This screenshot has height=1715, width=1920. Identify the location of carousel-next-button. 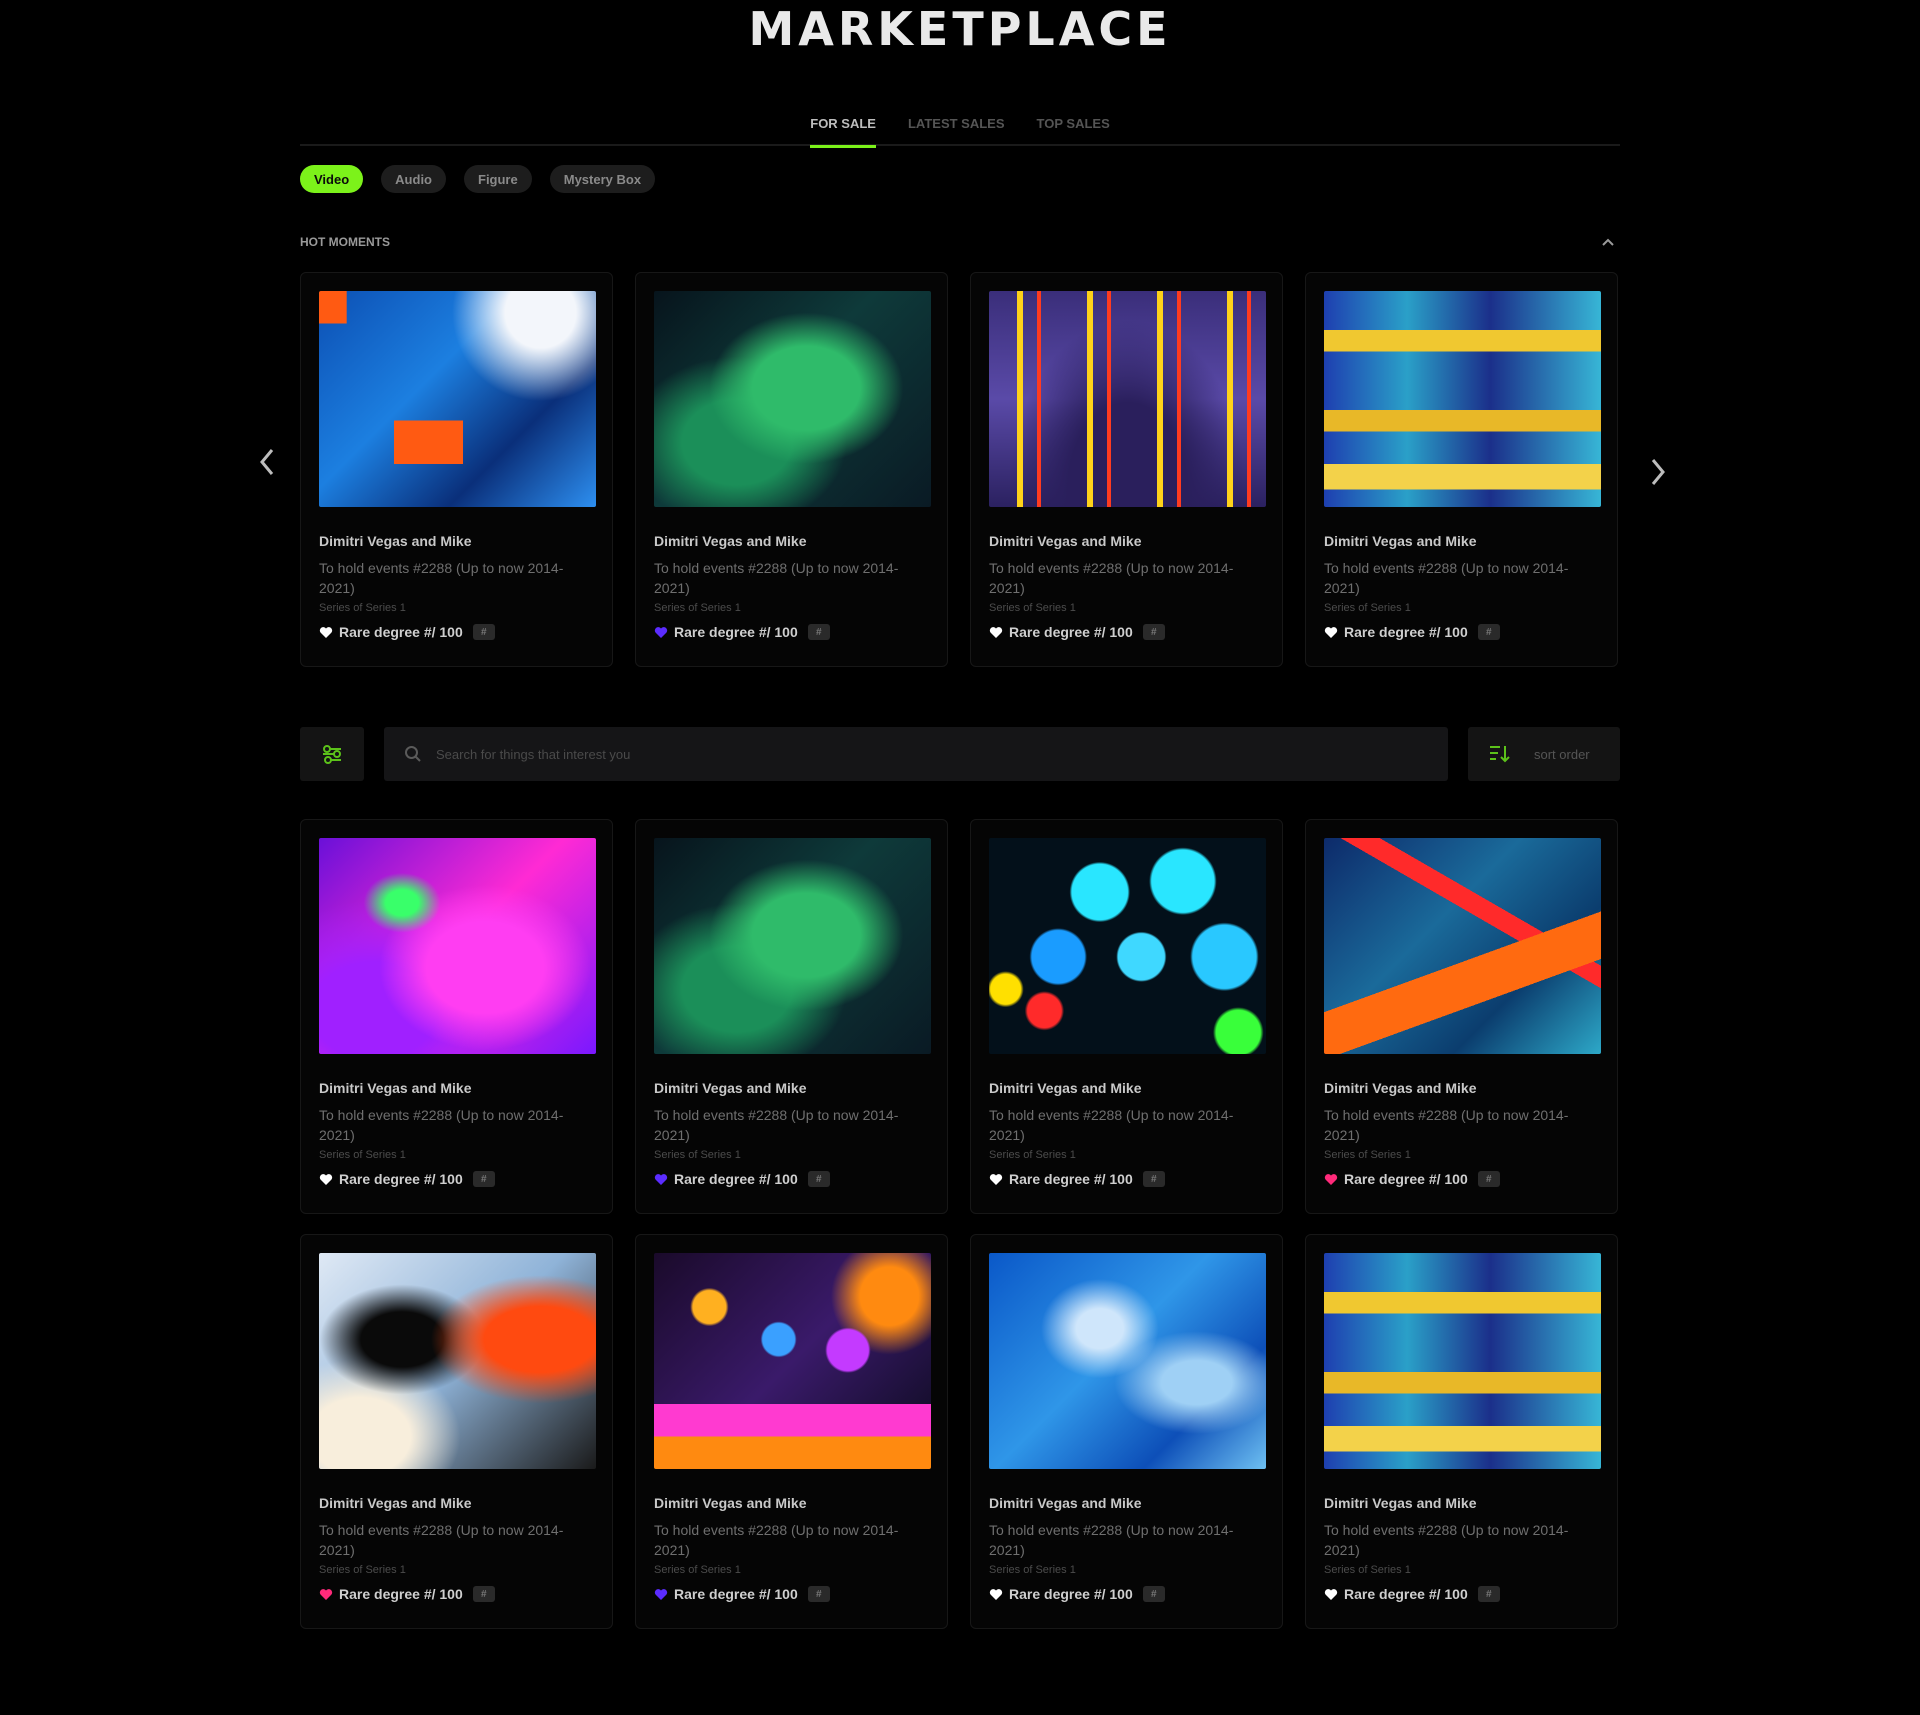
(1658, 472).